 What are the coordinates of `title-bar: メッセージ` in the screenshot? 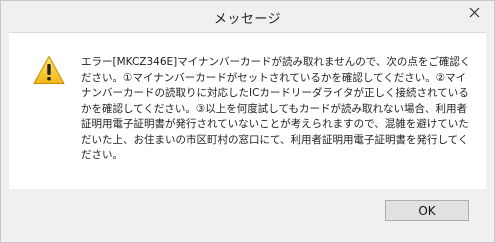 It's located at (247, 16).